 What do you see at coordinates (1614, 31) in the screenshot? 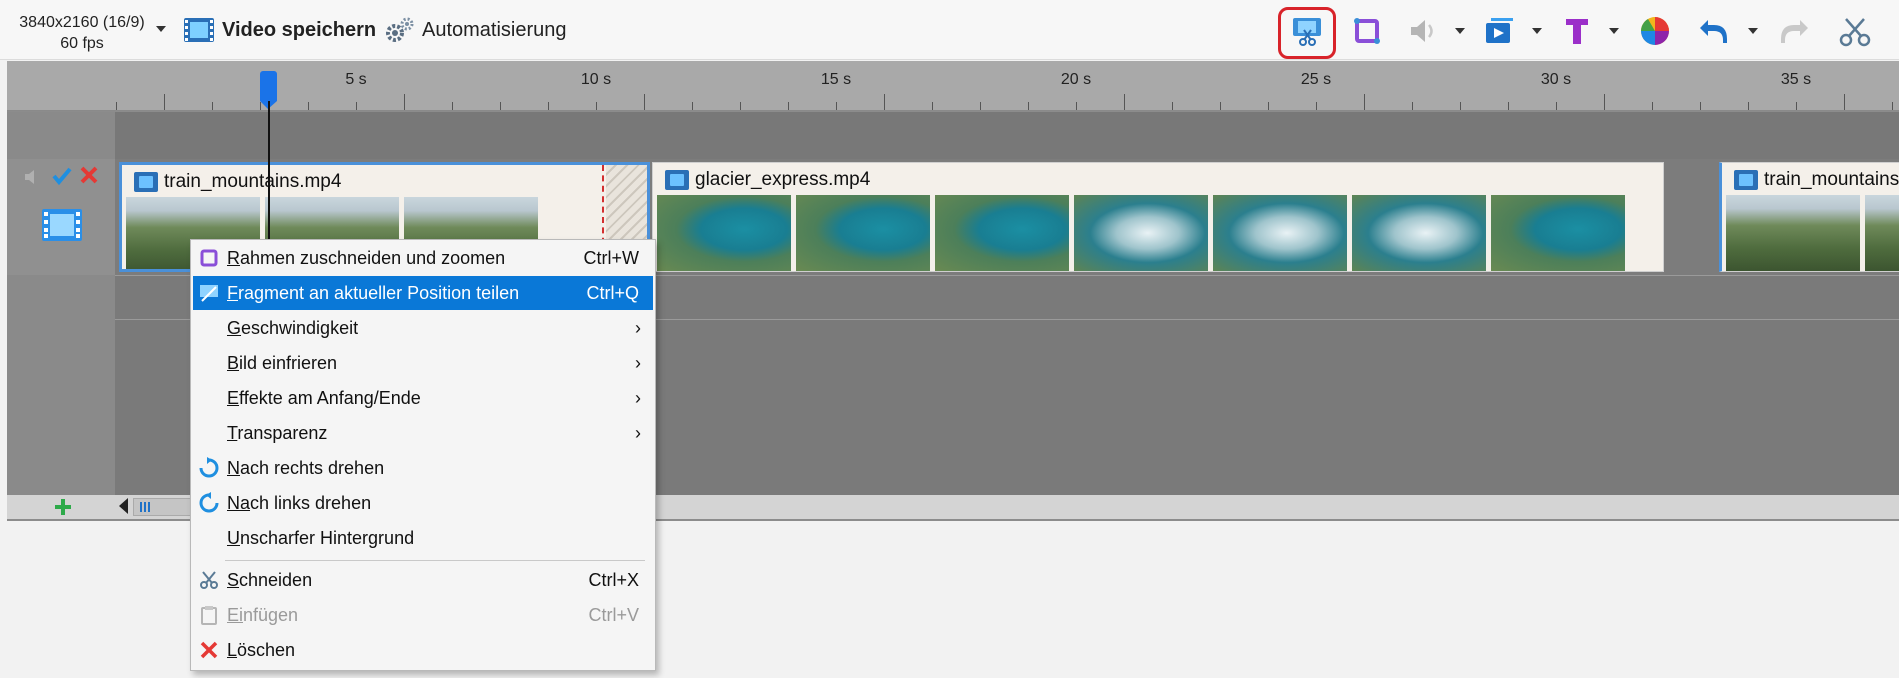
I see `text-dropdown-icon` at bounding box center [1614, 31].